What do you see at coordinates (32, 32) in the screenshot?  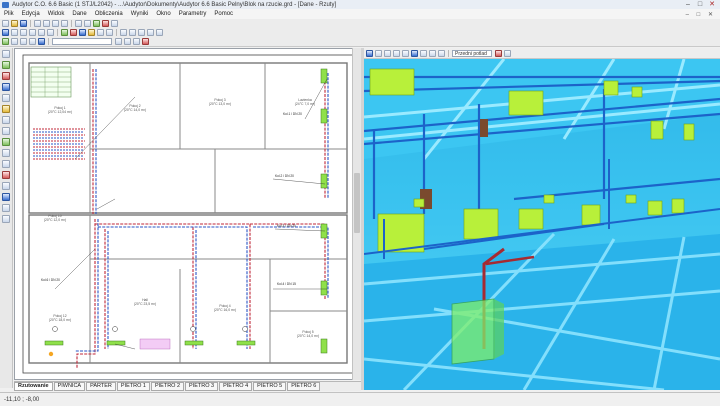 I see `zoom-out-icon` at bounding box center [32, 32].